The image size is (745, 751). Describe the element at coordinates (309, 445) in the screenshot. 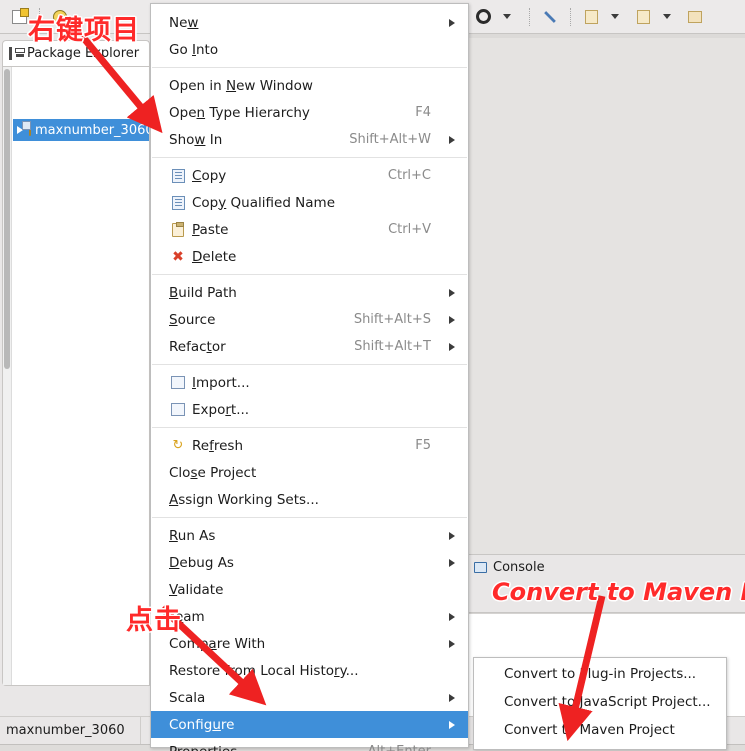

I see `menu-item-refresh: ↻ Refresh F5` at that location.